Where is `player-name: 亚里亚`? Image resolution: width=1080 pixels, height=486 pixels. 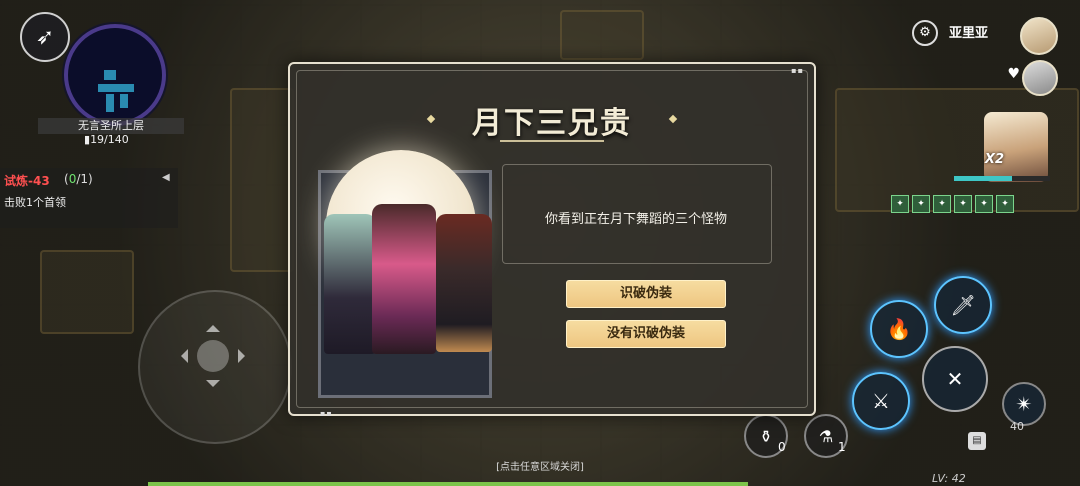
player-name: 亚里亚 is located at coordinates (968, 33).